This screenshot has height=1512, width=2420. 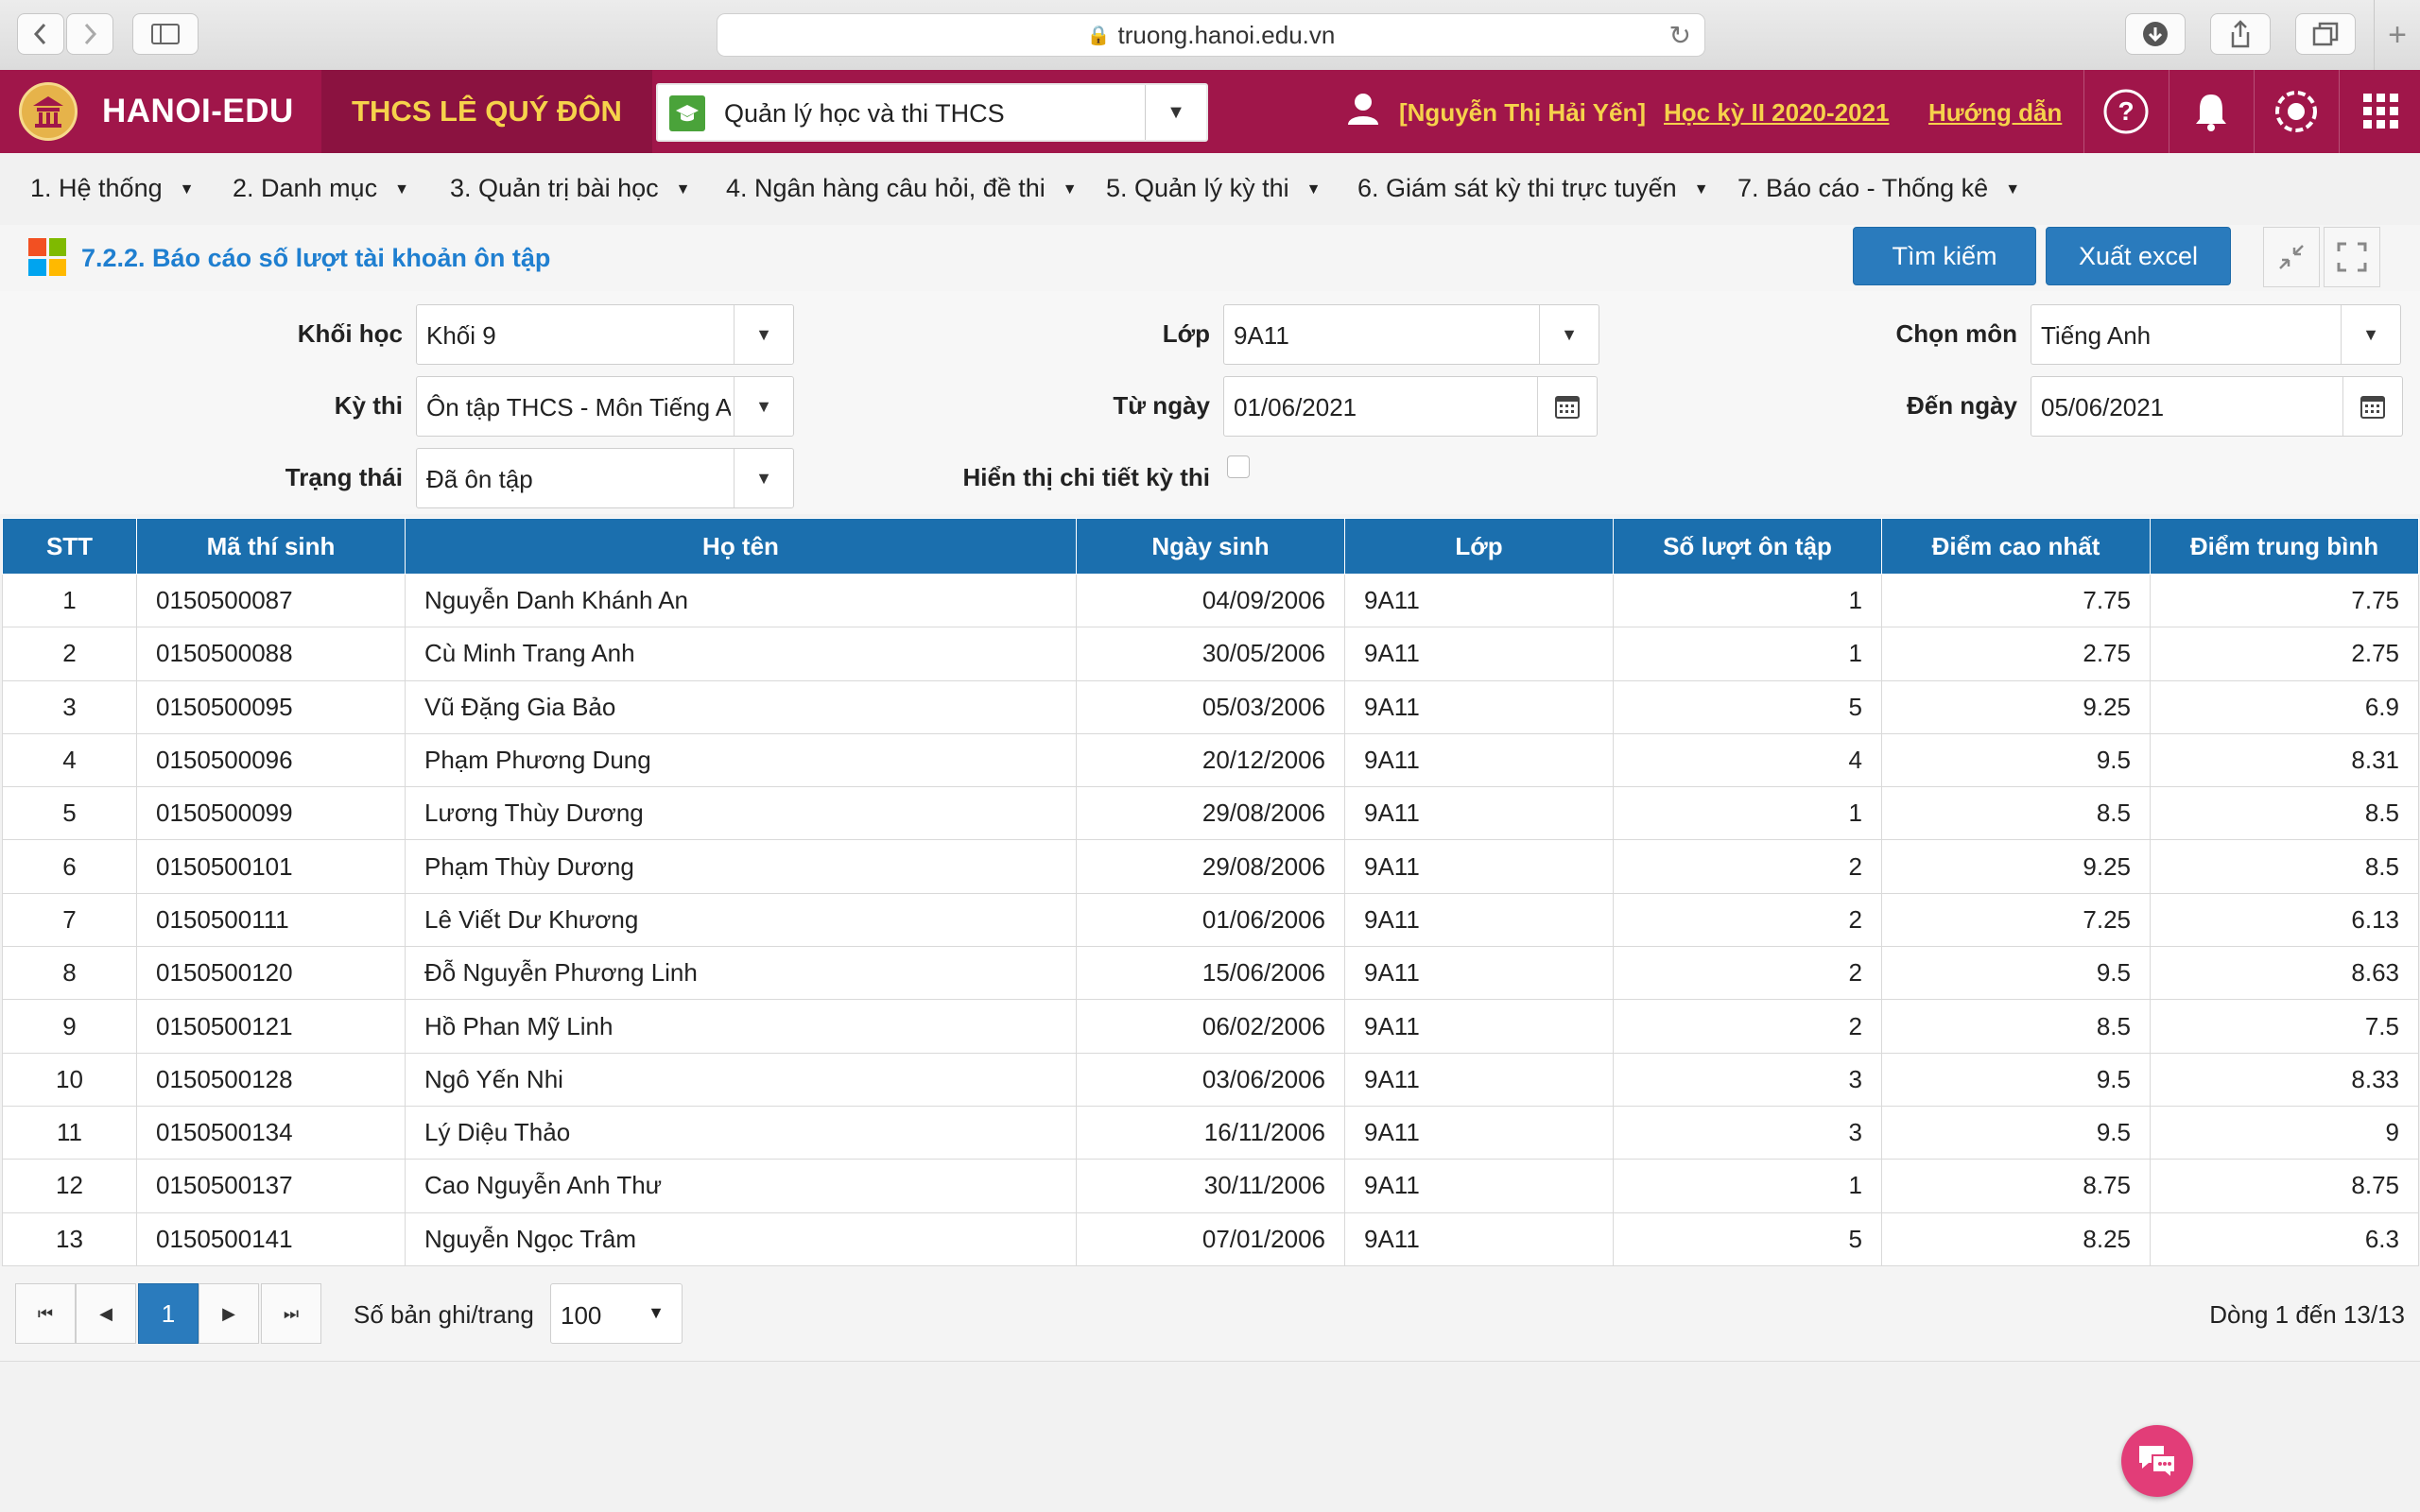 I want to click on forward-button, so click(x=89, y=34).